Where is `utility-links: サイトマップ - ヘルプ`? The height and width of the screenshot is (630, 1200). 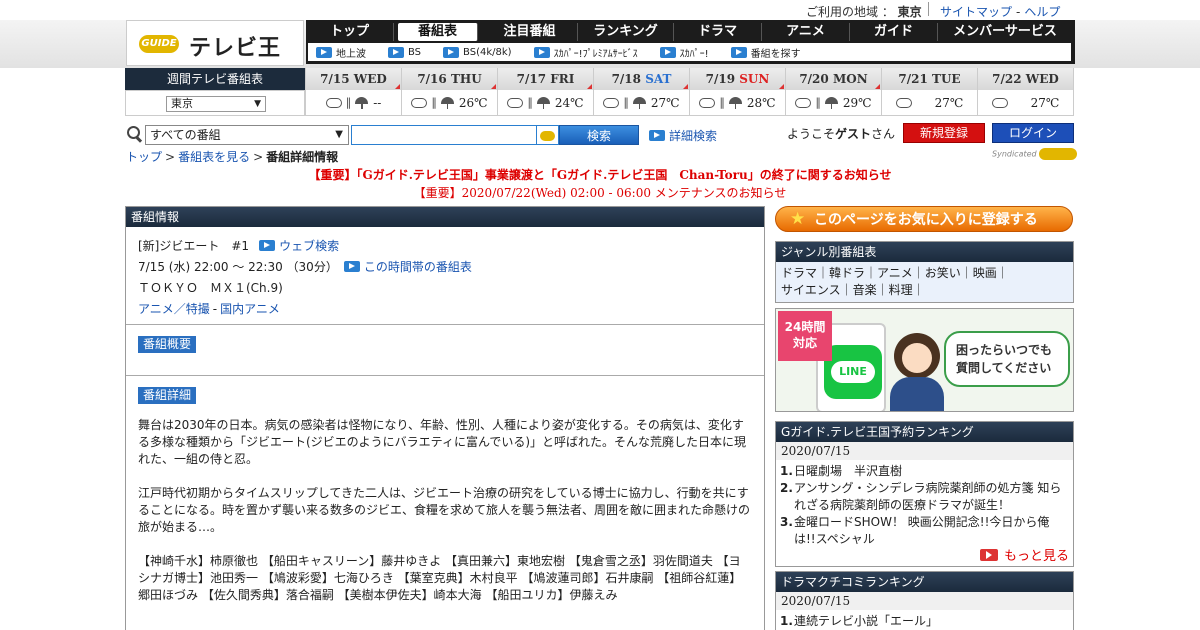 utility-links: サイトマップ - ヘルプ is located at coordinates (1000, 12).